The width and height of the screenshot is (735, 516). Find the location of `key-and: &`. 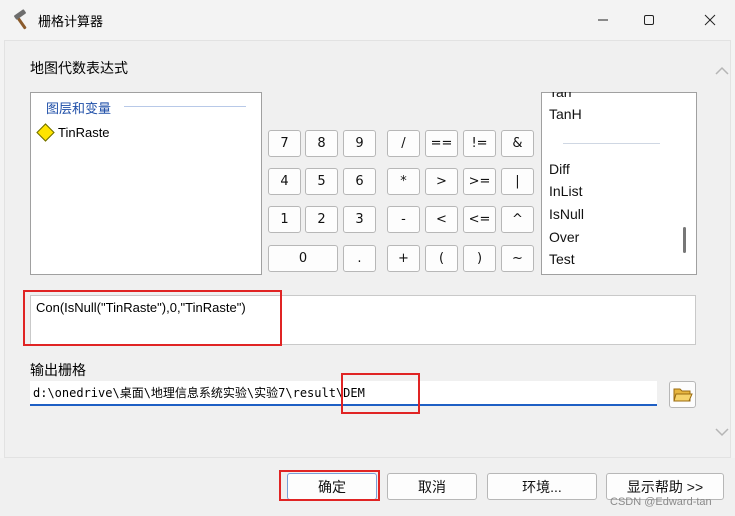

key-and: & is located at coordinates (517, 143).